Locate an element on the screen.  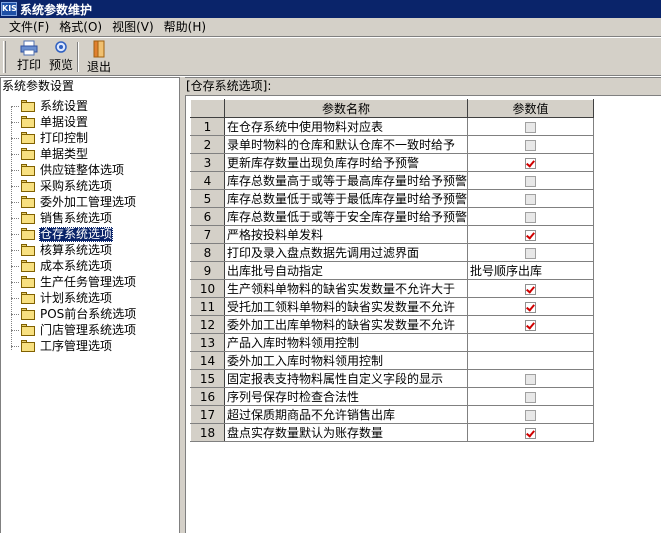
corner-cell is located at coordinates (207, 108).